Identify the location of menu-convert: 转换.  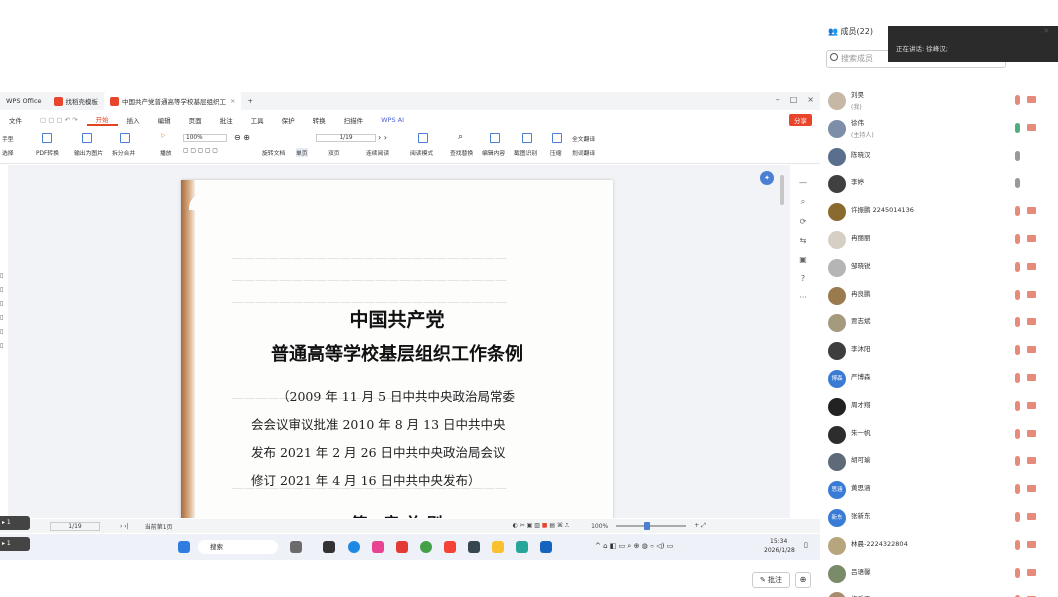
(319, 120).